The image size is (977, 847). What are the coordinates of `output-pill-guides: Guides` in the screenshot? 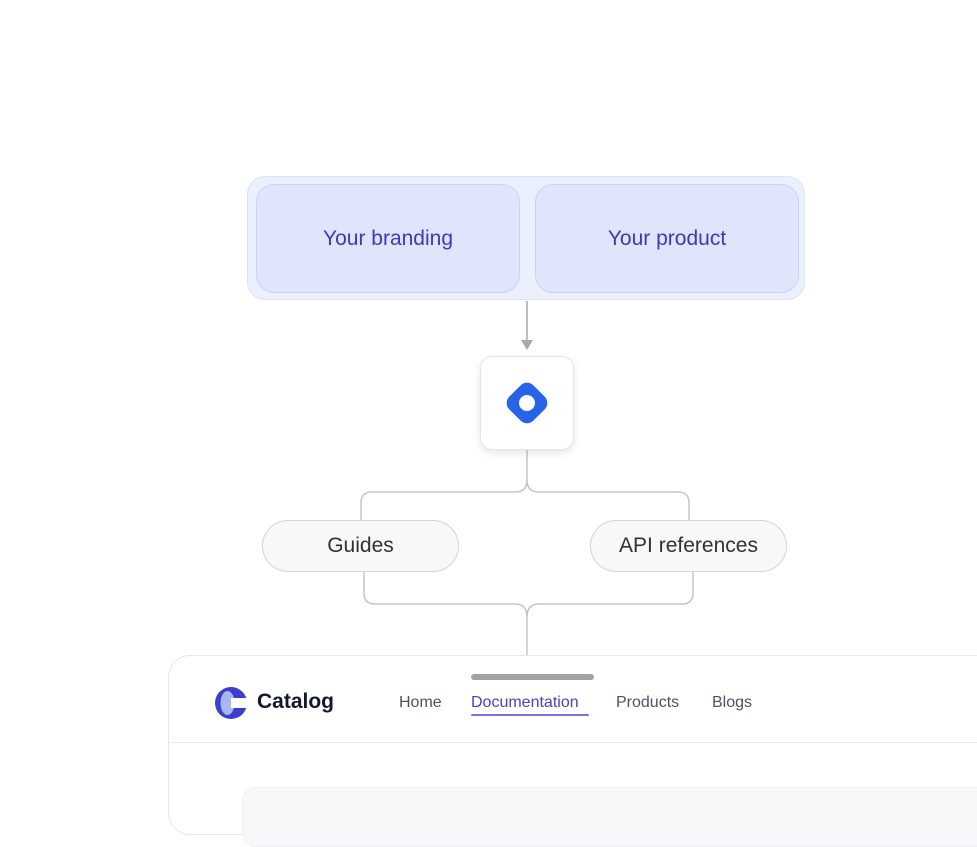 It's located at (360, 546).